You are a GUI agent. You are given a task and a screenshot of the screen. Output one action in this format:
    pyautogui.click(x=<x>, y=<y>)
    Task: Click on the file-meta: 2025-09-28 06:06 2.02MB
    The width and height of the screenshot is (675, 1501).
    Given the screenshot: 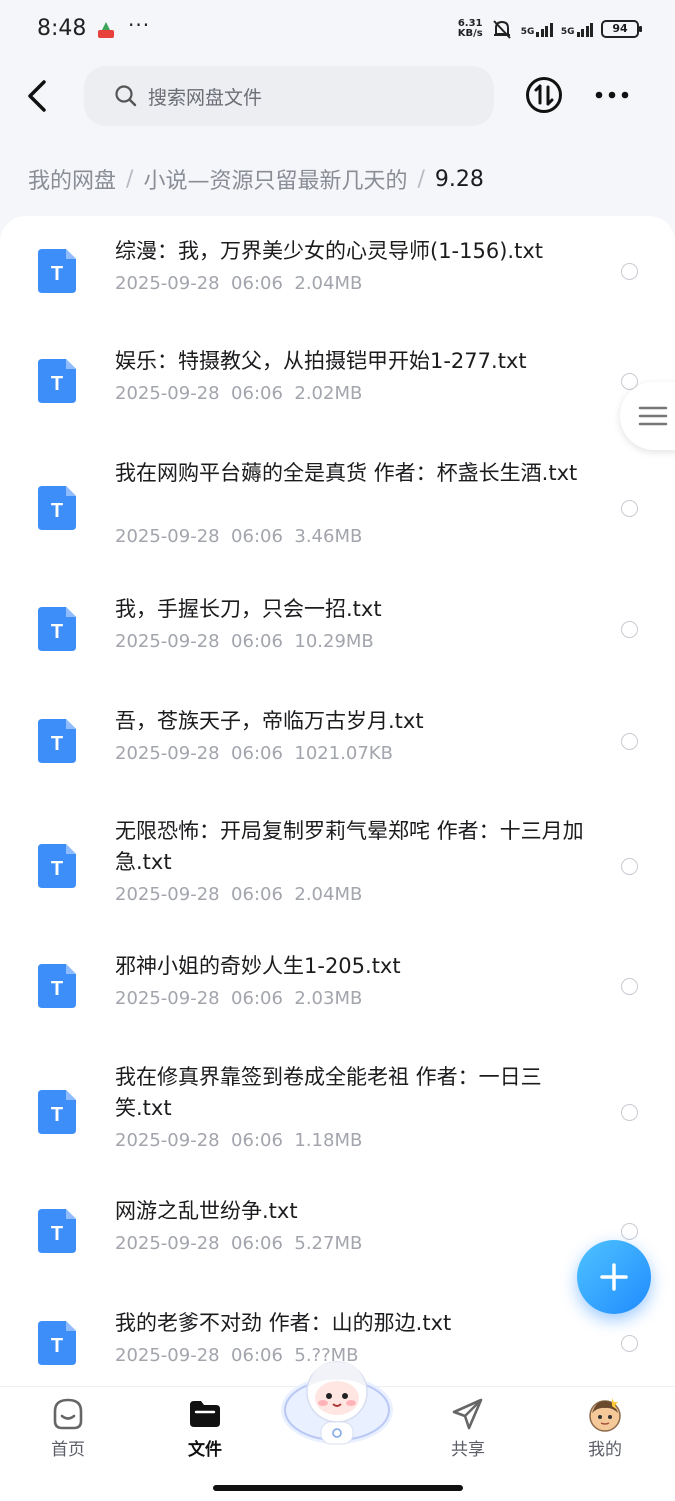 What is the action you would take?
    pyautogui.click(x=239, y=393)
    